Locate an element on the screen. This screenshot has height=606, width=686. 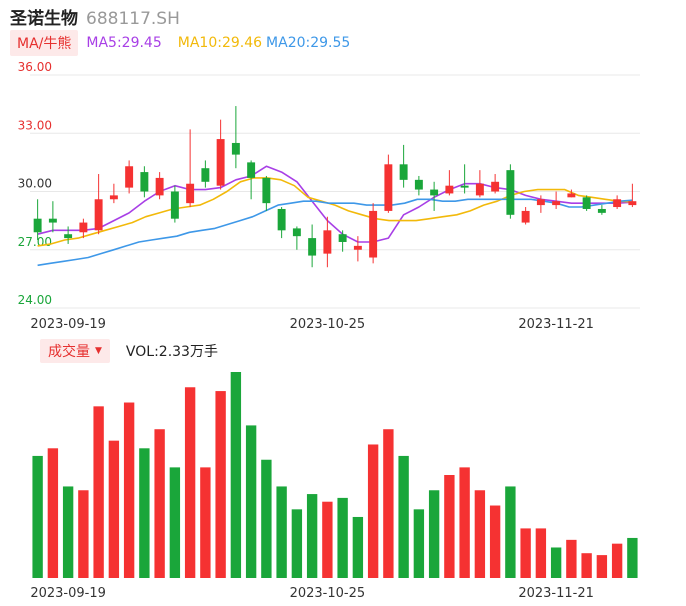
price-y-axis: 36.00 33.00 30.00 27.00 24.00 is located at coordinates (35, 183).